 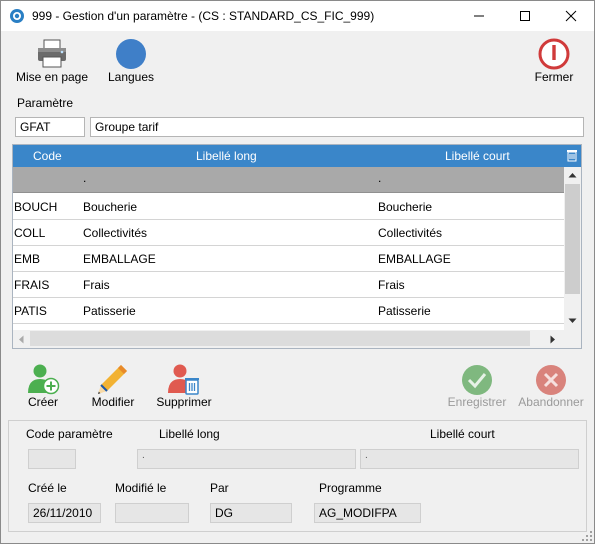 What do you see at coordinates (219, 488) in the screenshot?
I see `by-label: Par` at bounding box center [219, 488].